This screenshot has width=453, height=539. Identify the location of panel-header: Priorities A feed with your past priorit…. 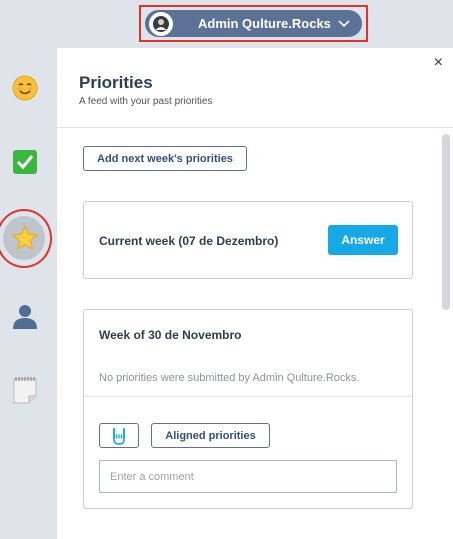
(255, 88).